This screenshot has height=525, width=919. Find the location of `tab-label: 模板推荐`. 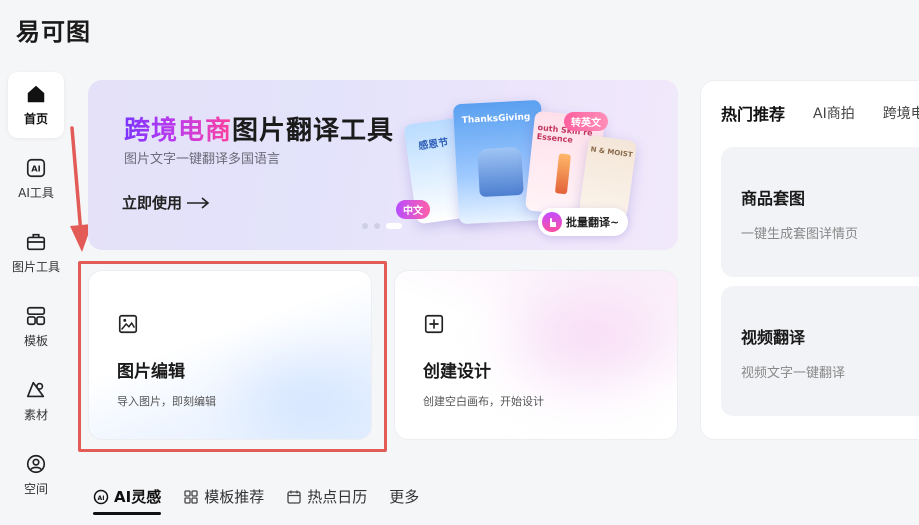

tab-label: 模板推荐 is located at coordinates (234, 497).